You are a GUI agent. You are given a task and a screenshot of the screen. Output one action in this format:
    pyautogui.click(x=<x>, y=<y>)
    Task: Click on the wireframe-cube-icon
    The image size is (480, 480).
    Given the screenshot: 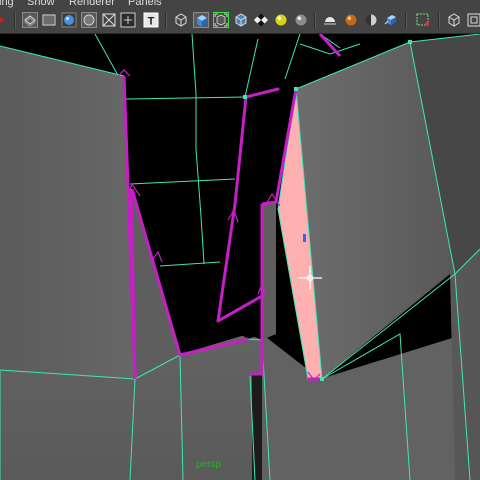 What is the action you would take?
    pyautogui.click(x=181, y=20)
    